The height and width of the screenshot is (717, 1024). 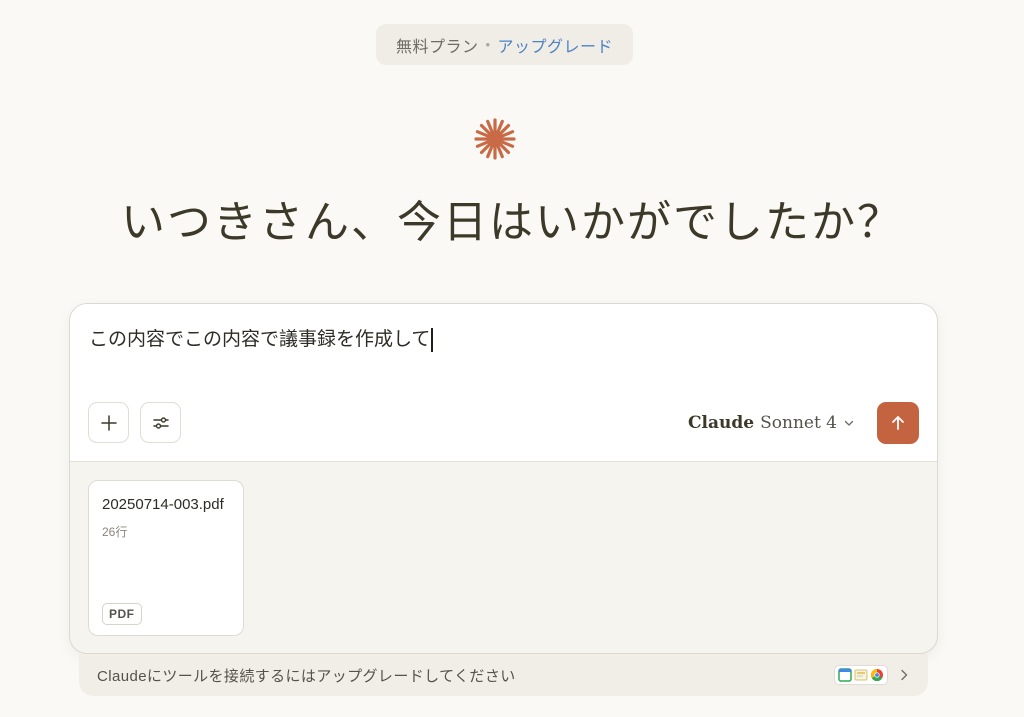 I want to click on chevron-right-icon, so click(x=904, y=675).